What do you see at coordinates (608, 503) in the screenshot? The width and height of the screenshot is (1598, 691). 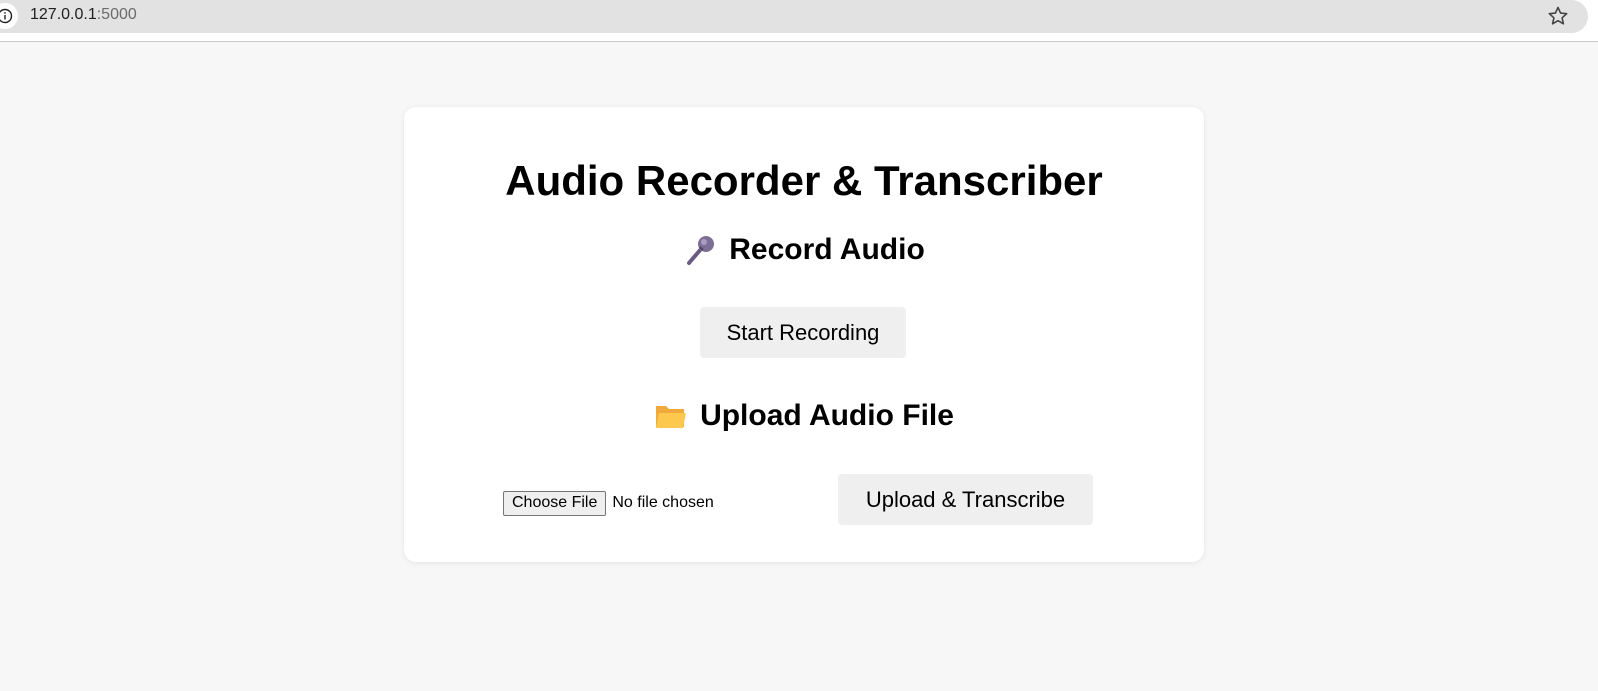 I see `file-input: Choose File No file chosen` at bounding box center [608, 503].